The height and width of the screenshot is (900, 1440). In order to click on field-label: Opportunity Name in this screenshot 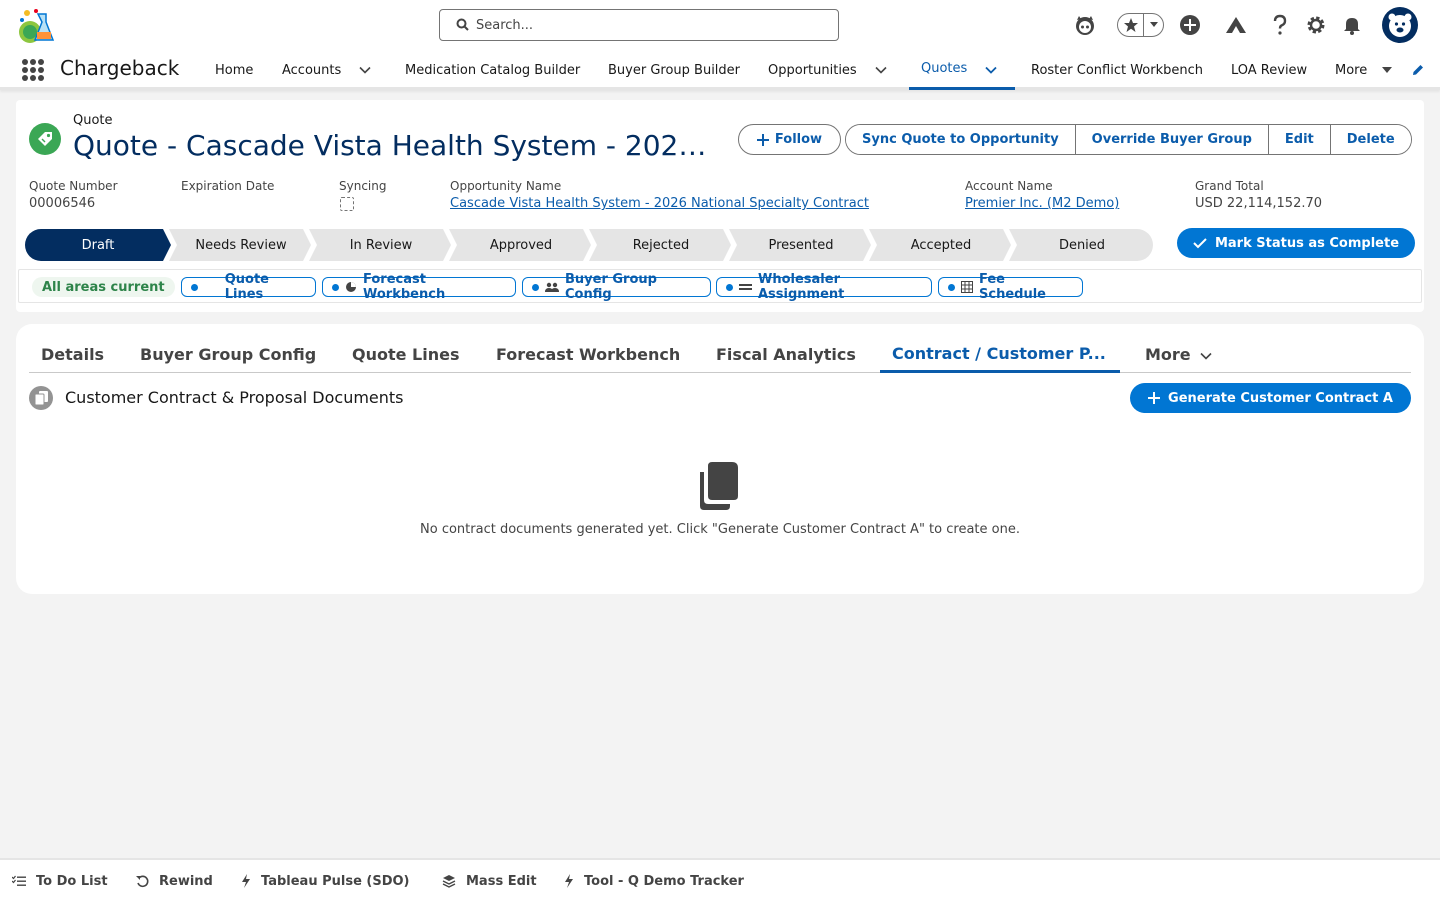, I will do `click(506, 186)`.